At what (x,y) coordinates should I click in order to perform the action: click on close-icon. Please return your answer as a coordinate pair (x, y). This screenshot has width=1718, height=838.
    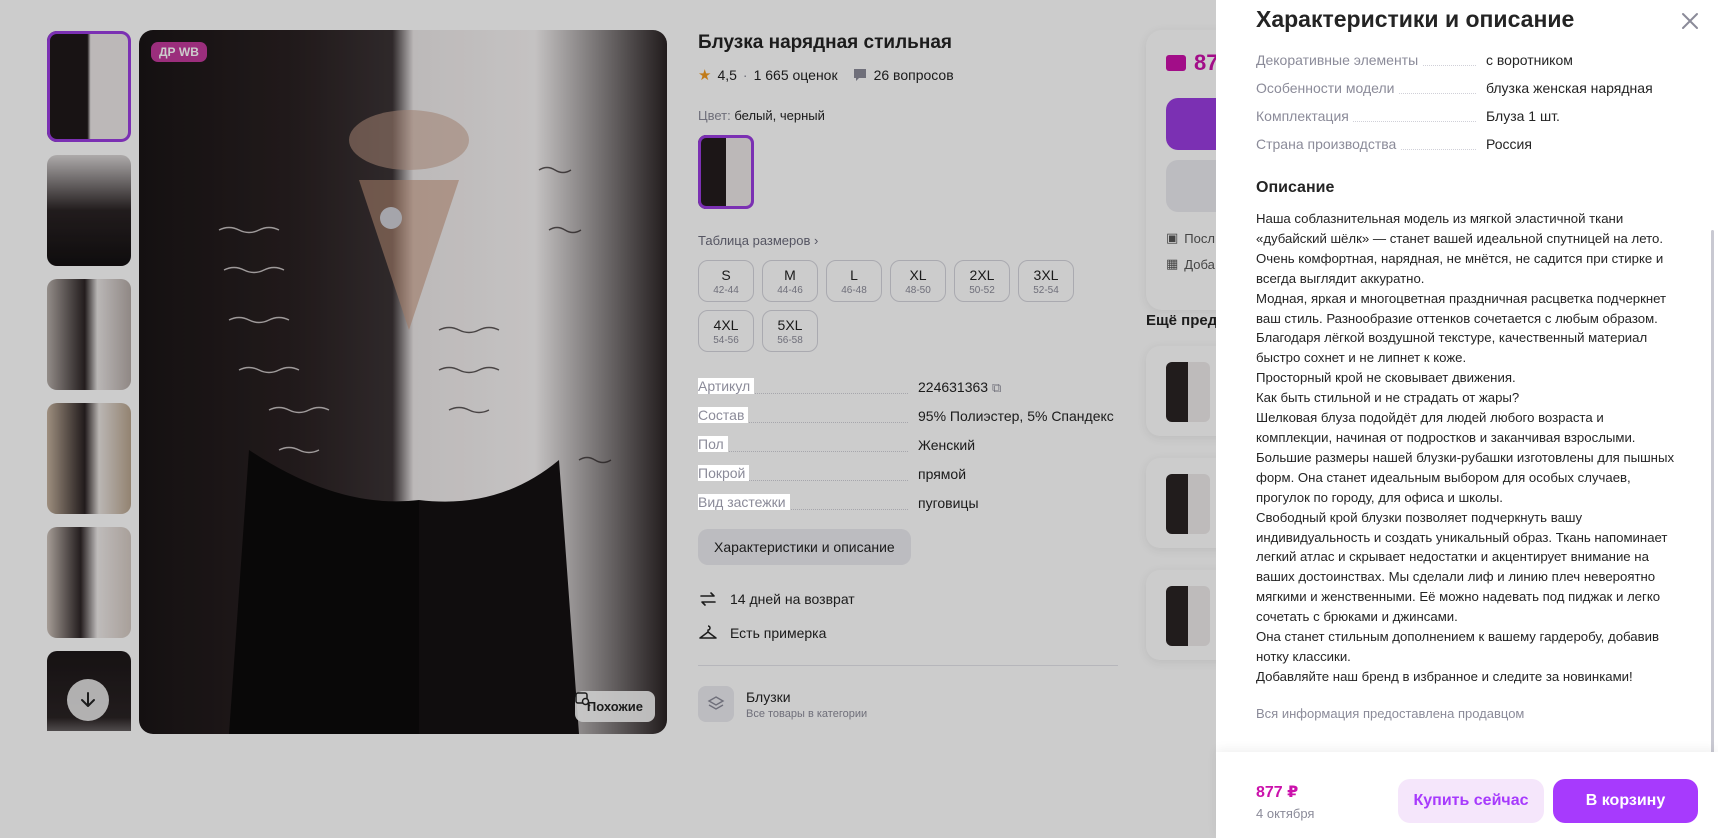
    Looking at the image, I should click on (1690, 21).